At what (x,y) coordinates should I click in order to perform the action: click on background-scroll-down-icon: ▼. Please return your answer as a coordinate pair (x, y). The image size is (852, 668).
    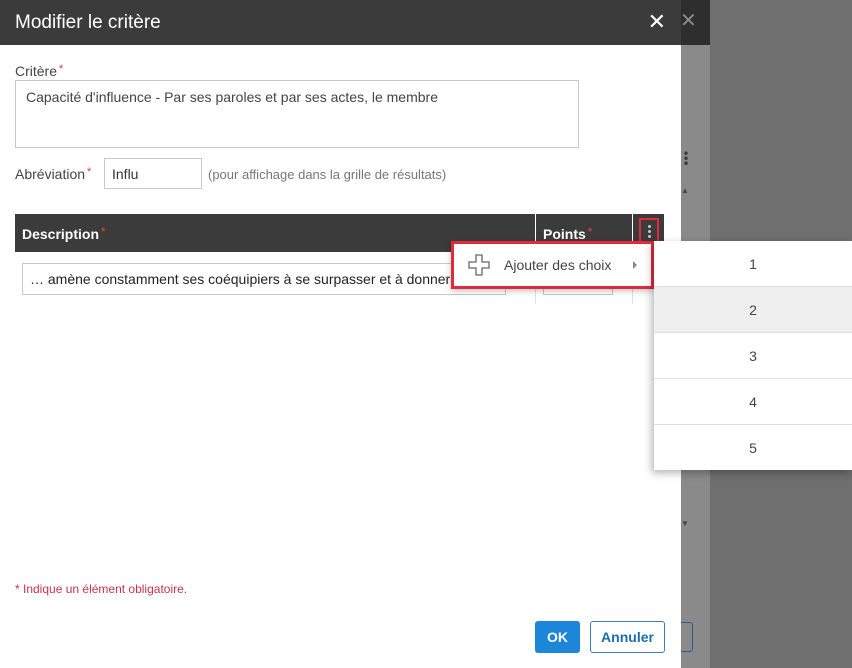
    Looking at the image, I should click on (685, 523).